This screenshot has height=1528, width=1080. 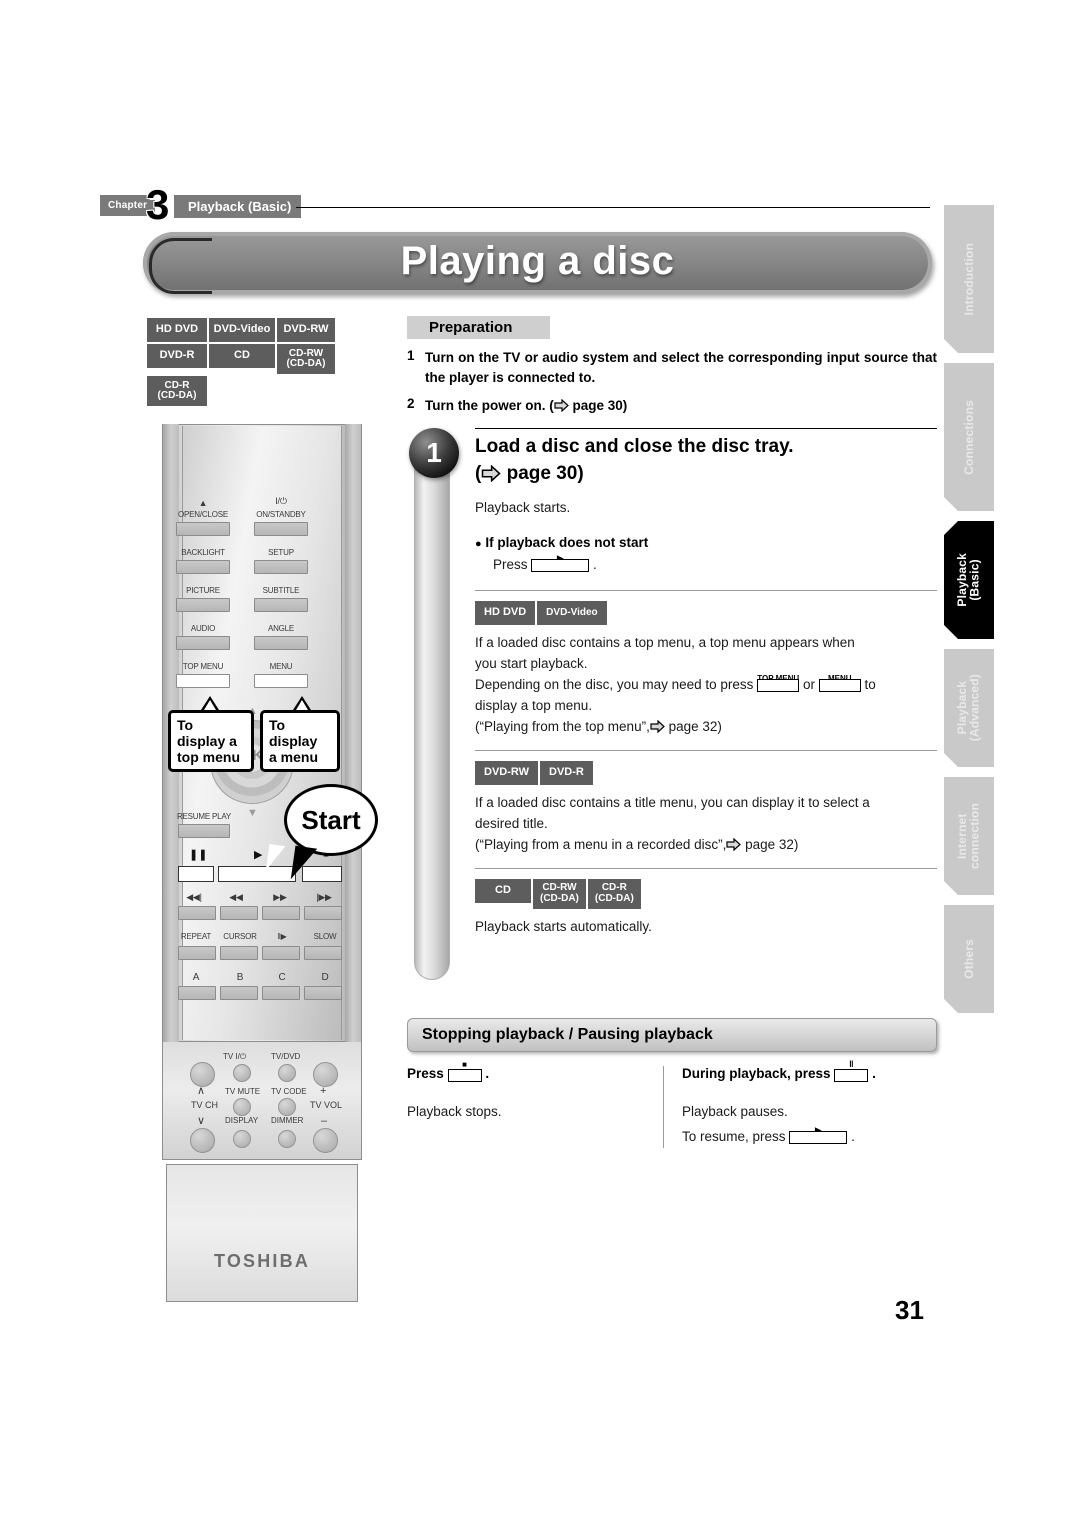 What do you see at coordinates (281, 666) in the screenshot?
I see `menu-label: MENU` at bounding box center [281, 666].